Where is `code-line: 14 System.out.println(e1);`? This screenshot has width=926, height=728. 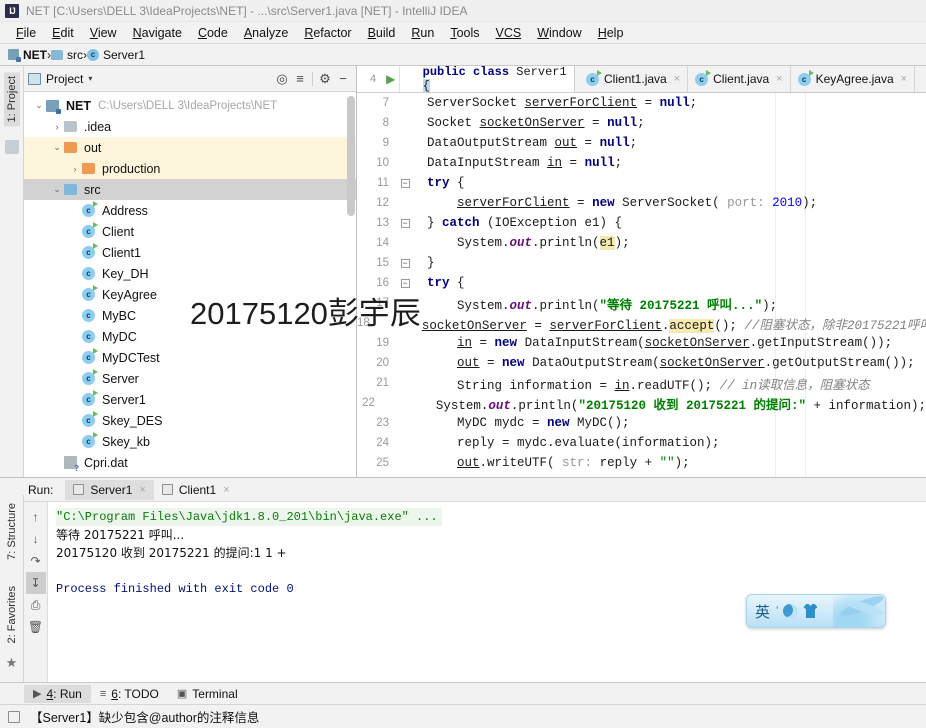 code-line: 14 System.out.println(e1); is located at coordinates (641, 243).